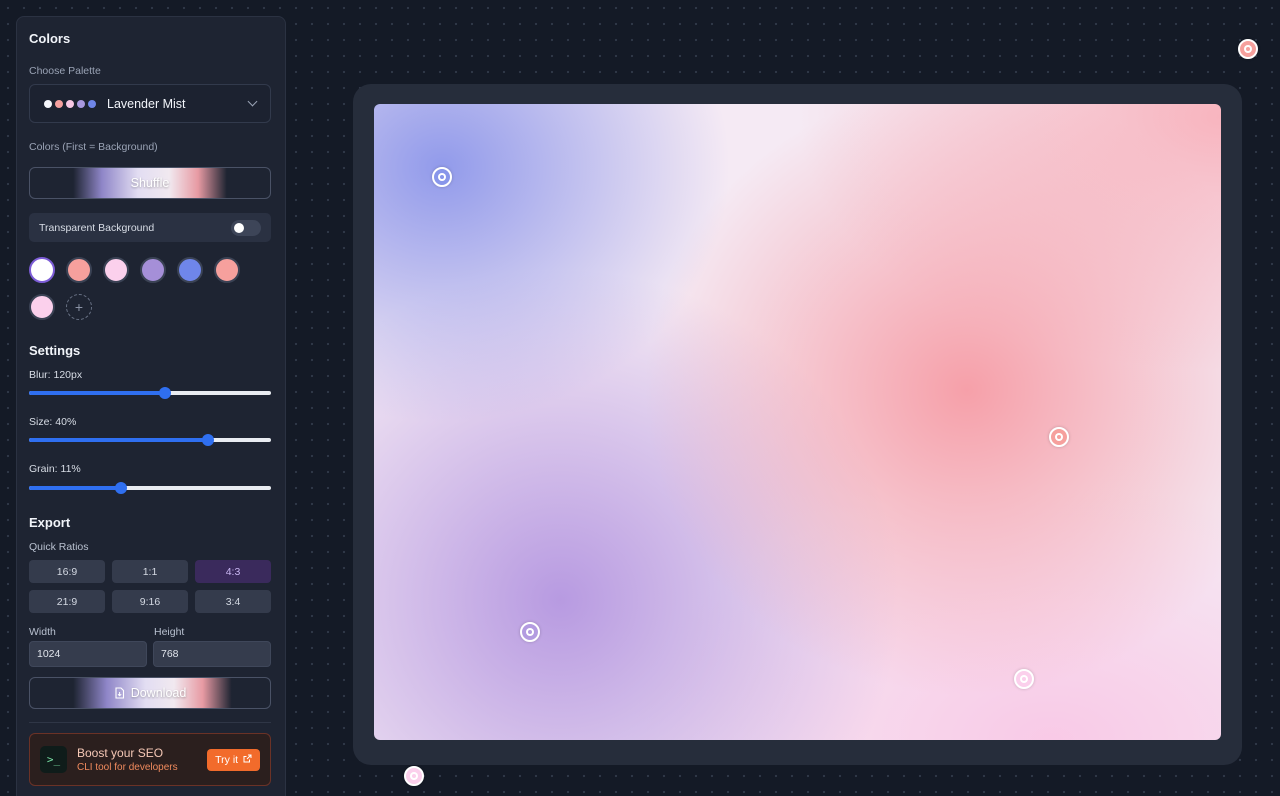  What do you see at coordinates (67, 601) in the screenshot?
I see `ratio-button: 21:9` at bounding box center [67, 601].